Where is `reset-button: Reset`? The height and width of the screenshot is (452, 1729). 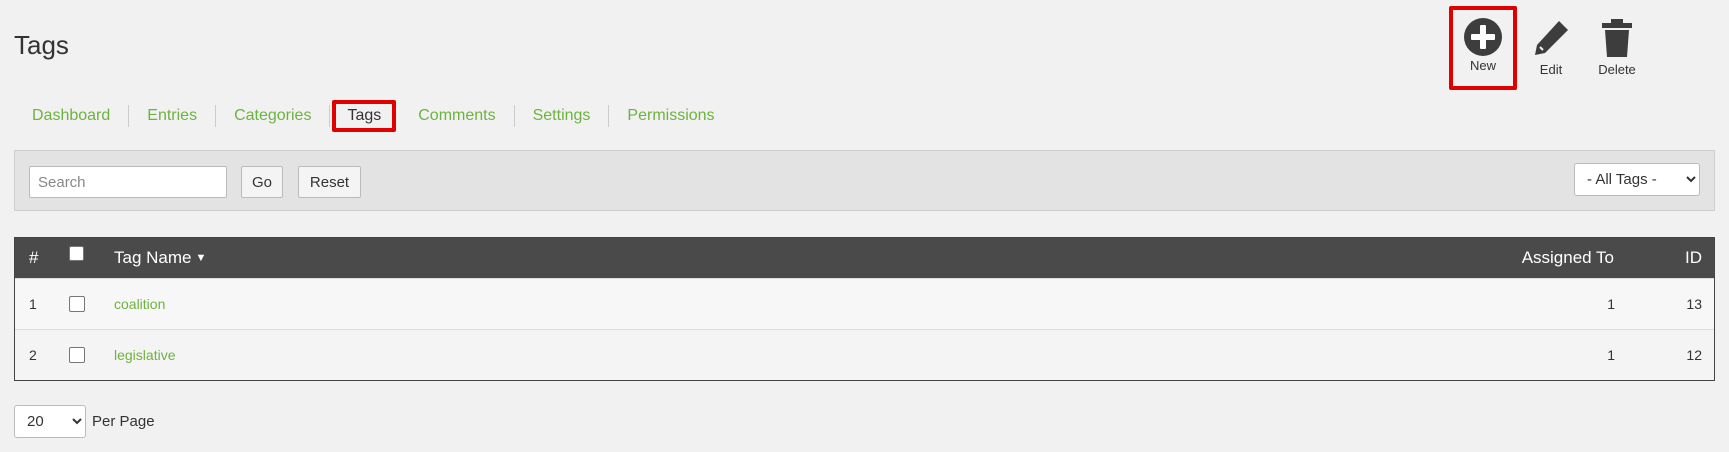
reset-button: Reset is located at coordinates (329, 182).